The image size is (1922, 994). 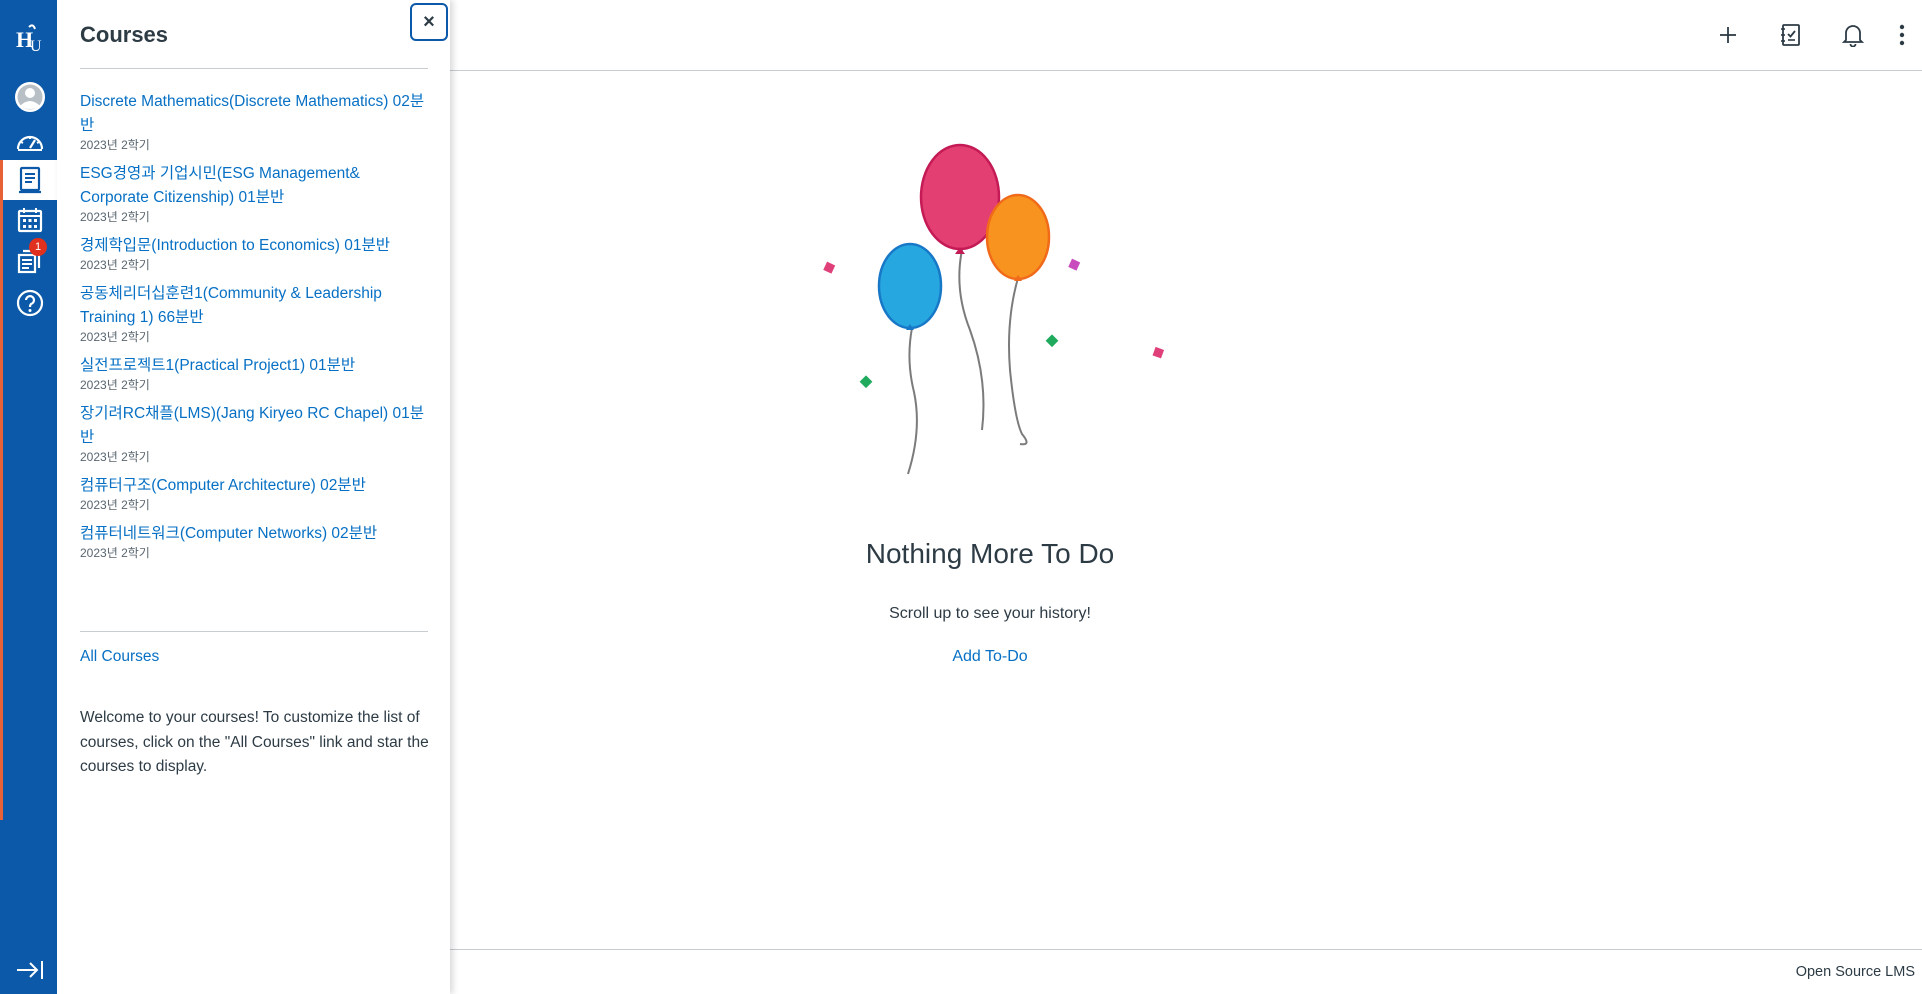 I want to click on calendar-icon, so click(x=30, y=220).